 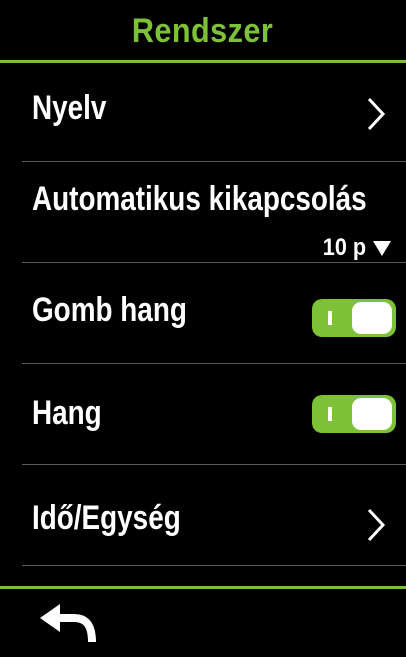 What do you see at coordinates (109, 310) in the screenshot?
I see `menu-item-label: Gomb hang` at bounding box center [109, 310].